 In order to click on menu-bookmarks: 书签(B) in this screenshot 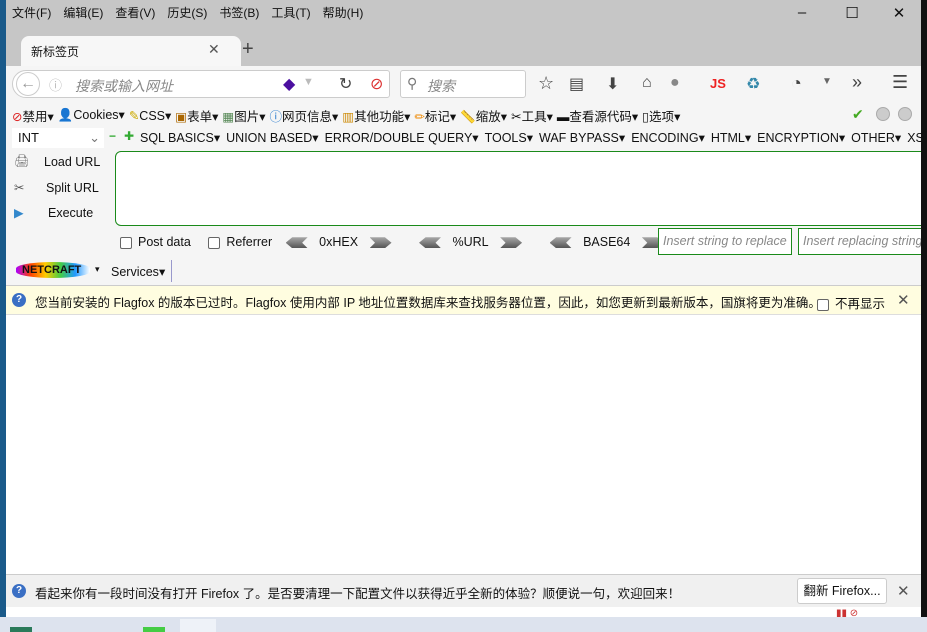, I will do `click(239, 12)`.